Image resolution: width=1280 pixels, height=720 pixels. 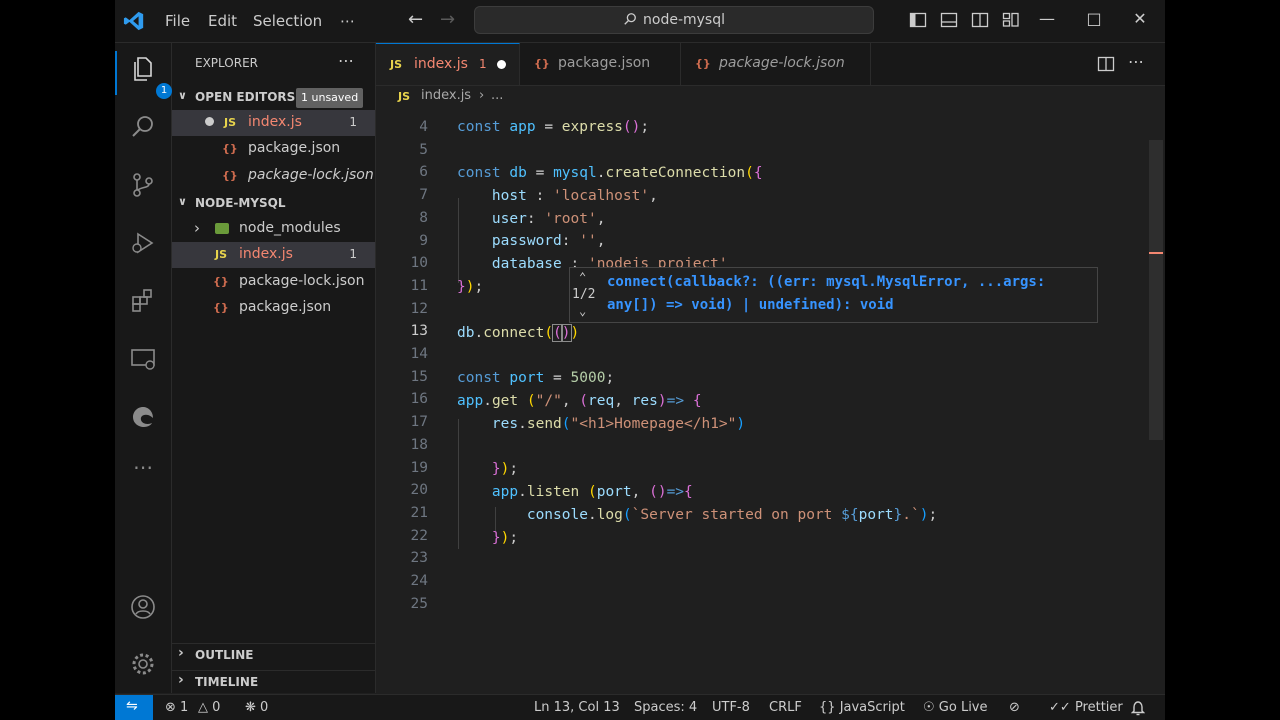 I want to click on menu-edit: Edit, so click(x=222, y=21).